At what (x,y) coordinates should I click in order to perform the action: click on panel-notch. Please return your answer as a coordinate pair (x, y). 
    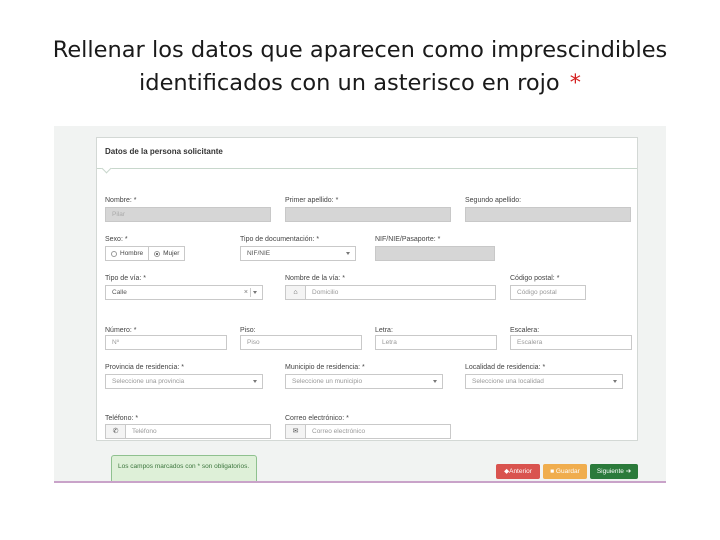
    Looking at the image, I should click on (106, 168).